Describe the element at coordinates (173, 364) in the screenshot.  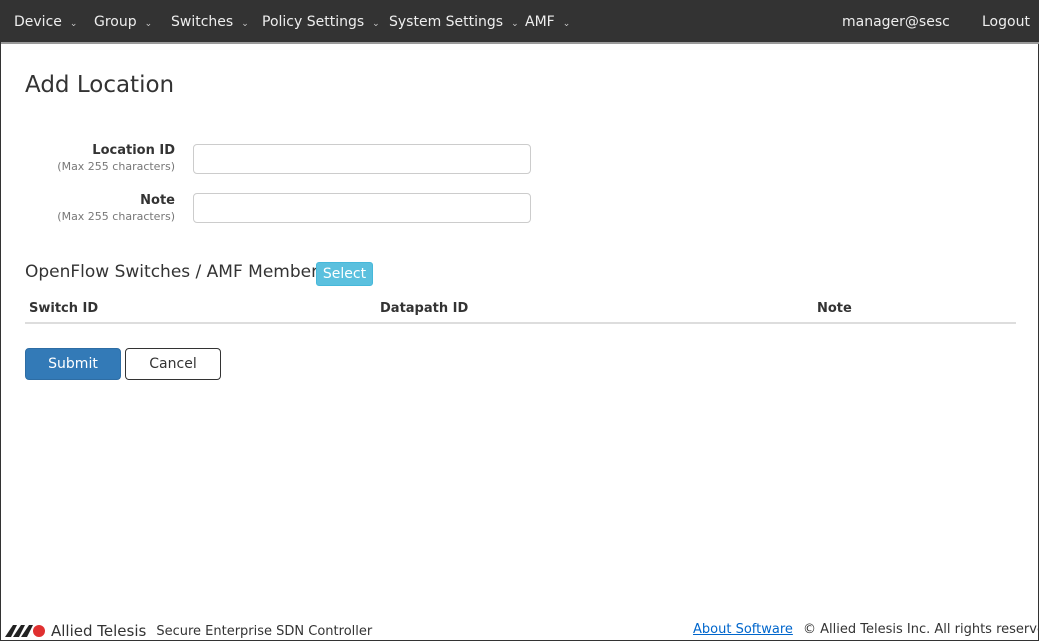
I see `cancel-button: Cancel` at that location.